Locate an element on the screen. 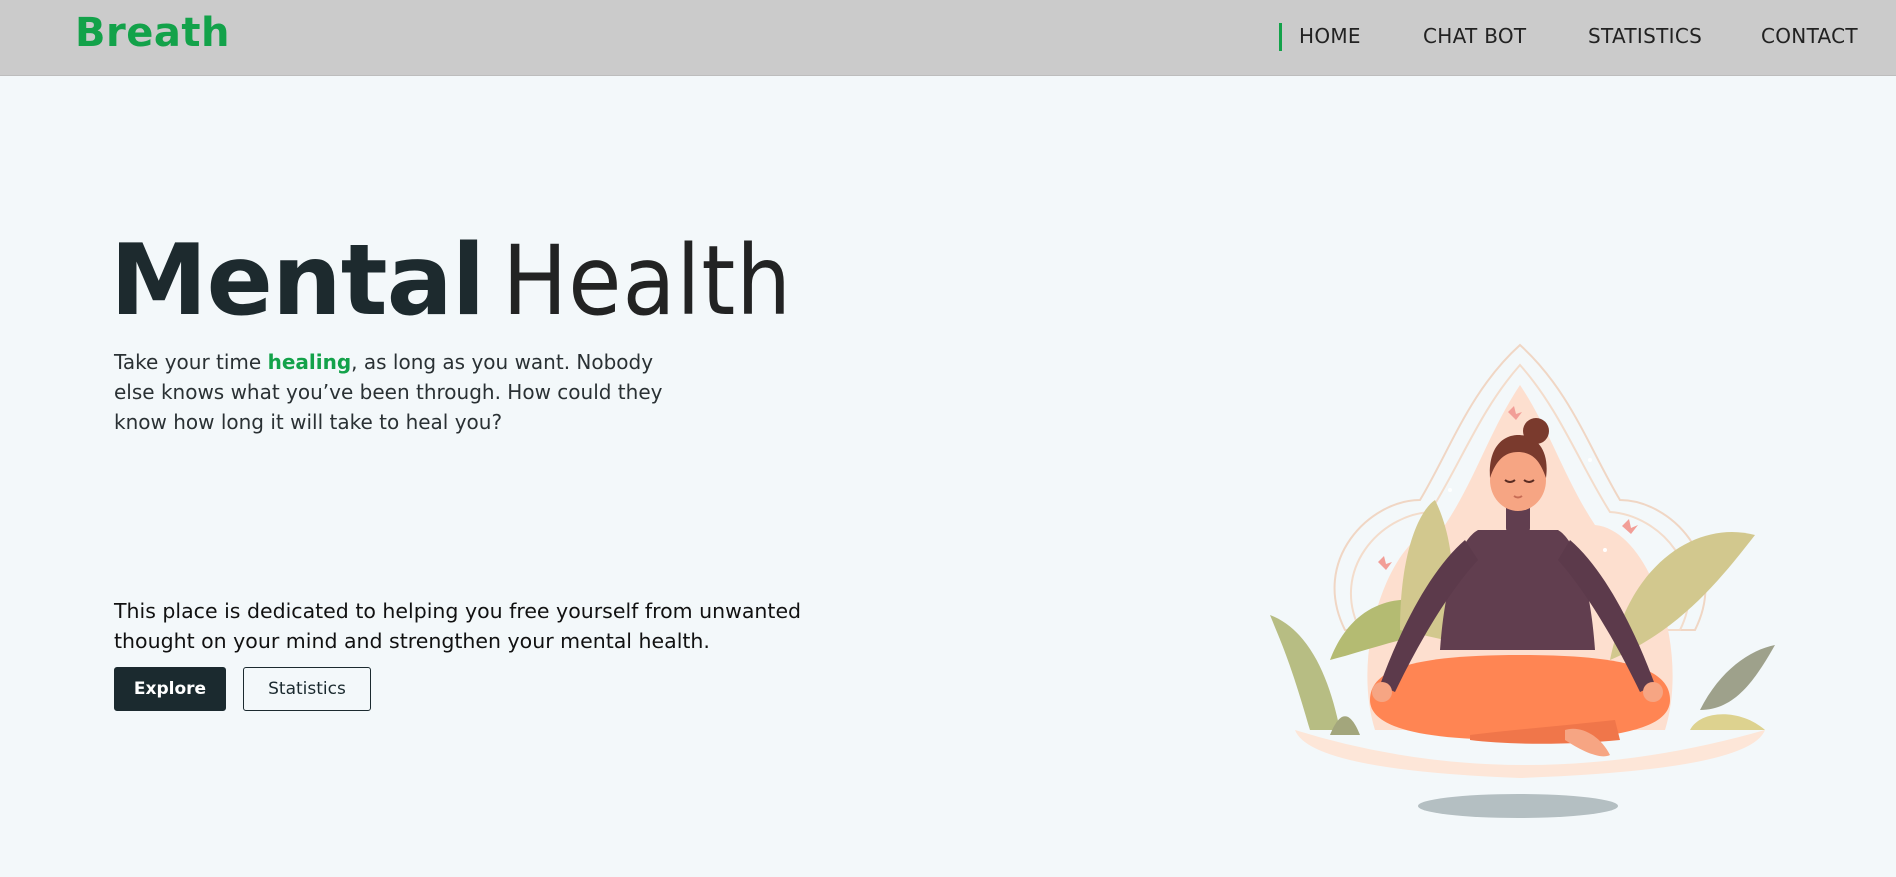  hero-title-bold: Mental is located at coordinates (297, 281).